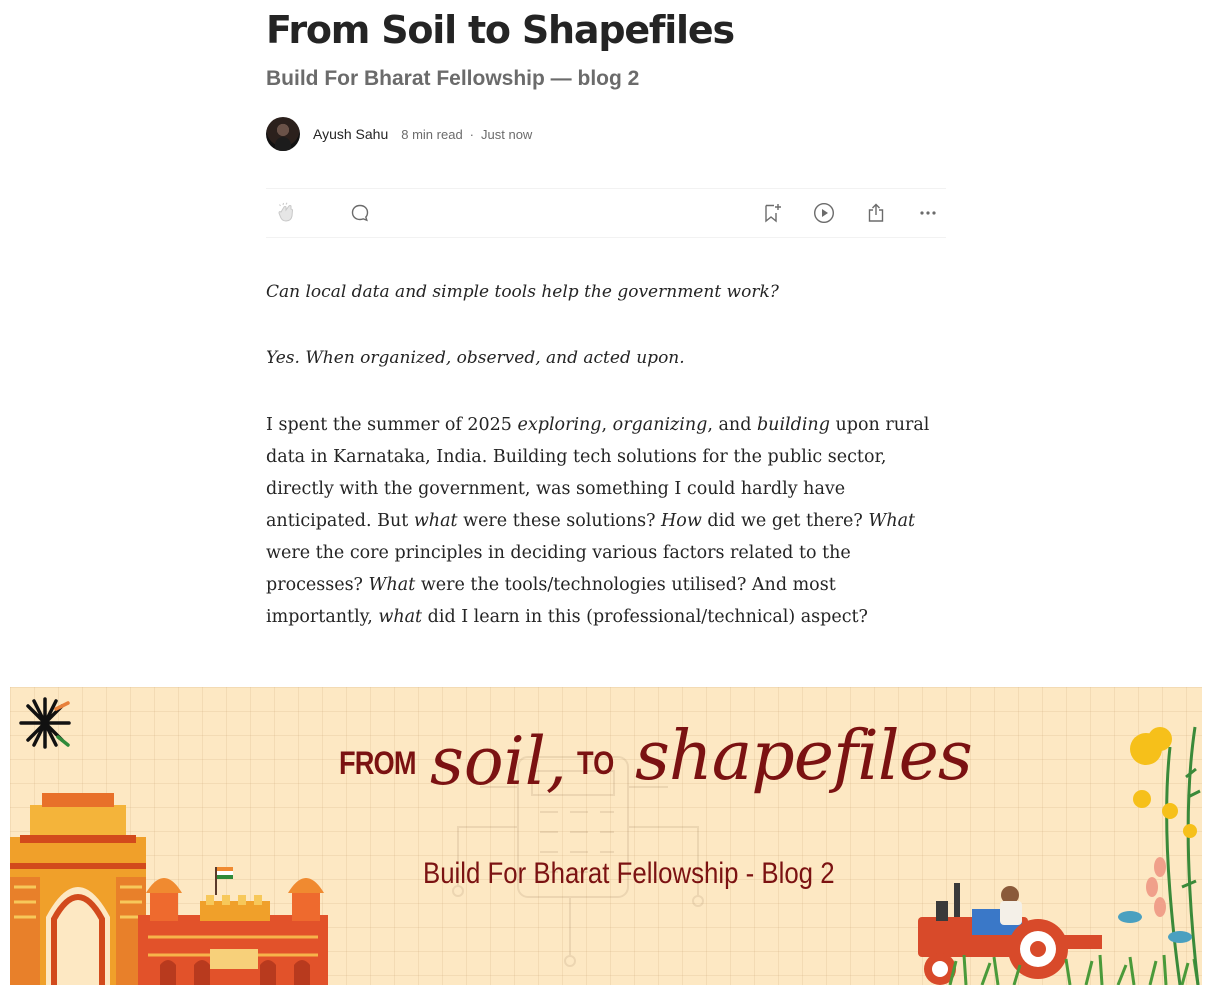  What do you see at coordinates (507, 134) in the screenshot?
I see `posted-time: Just now` at bounding box center [507, 134].